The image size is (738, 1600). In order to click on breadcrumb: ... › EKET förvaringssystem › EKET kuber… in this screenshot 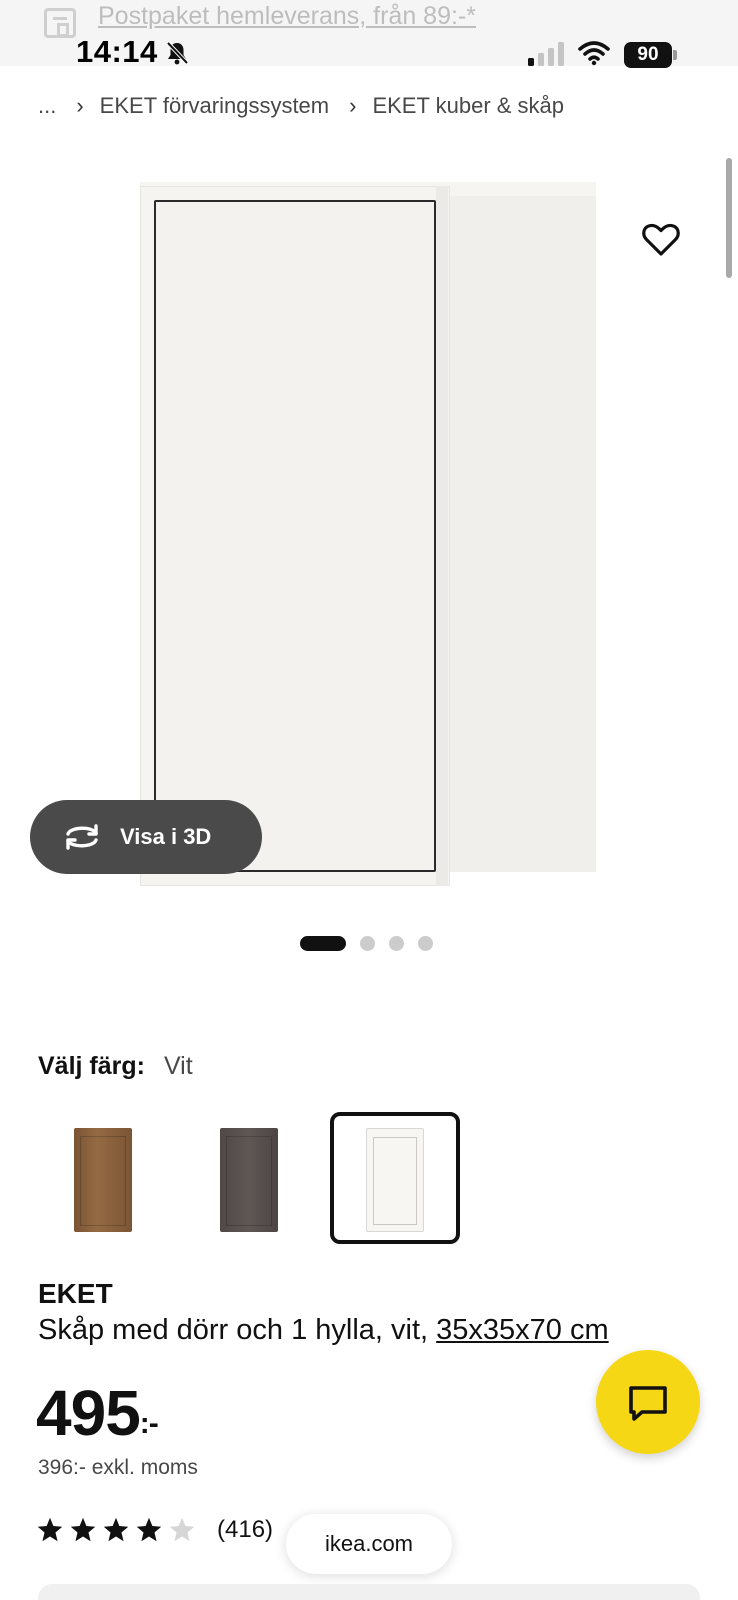, I will do `click(301, 106)`.